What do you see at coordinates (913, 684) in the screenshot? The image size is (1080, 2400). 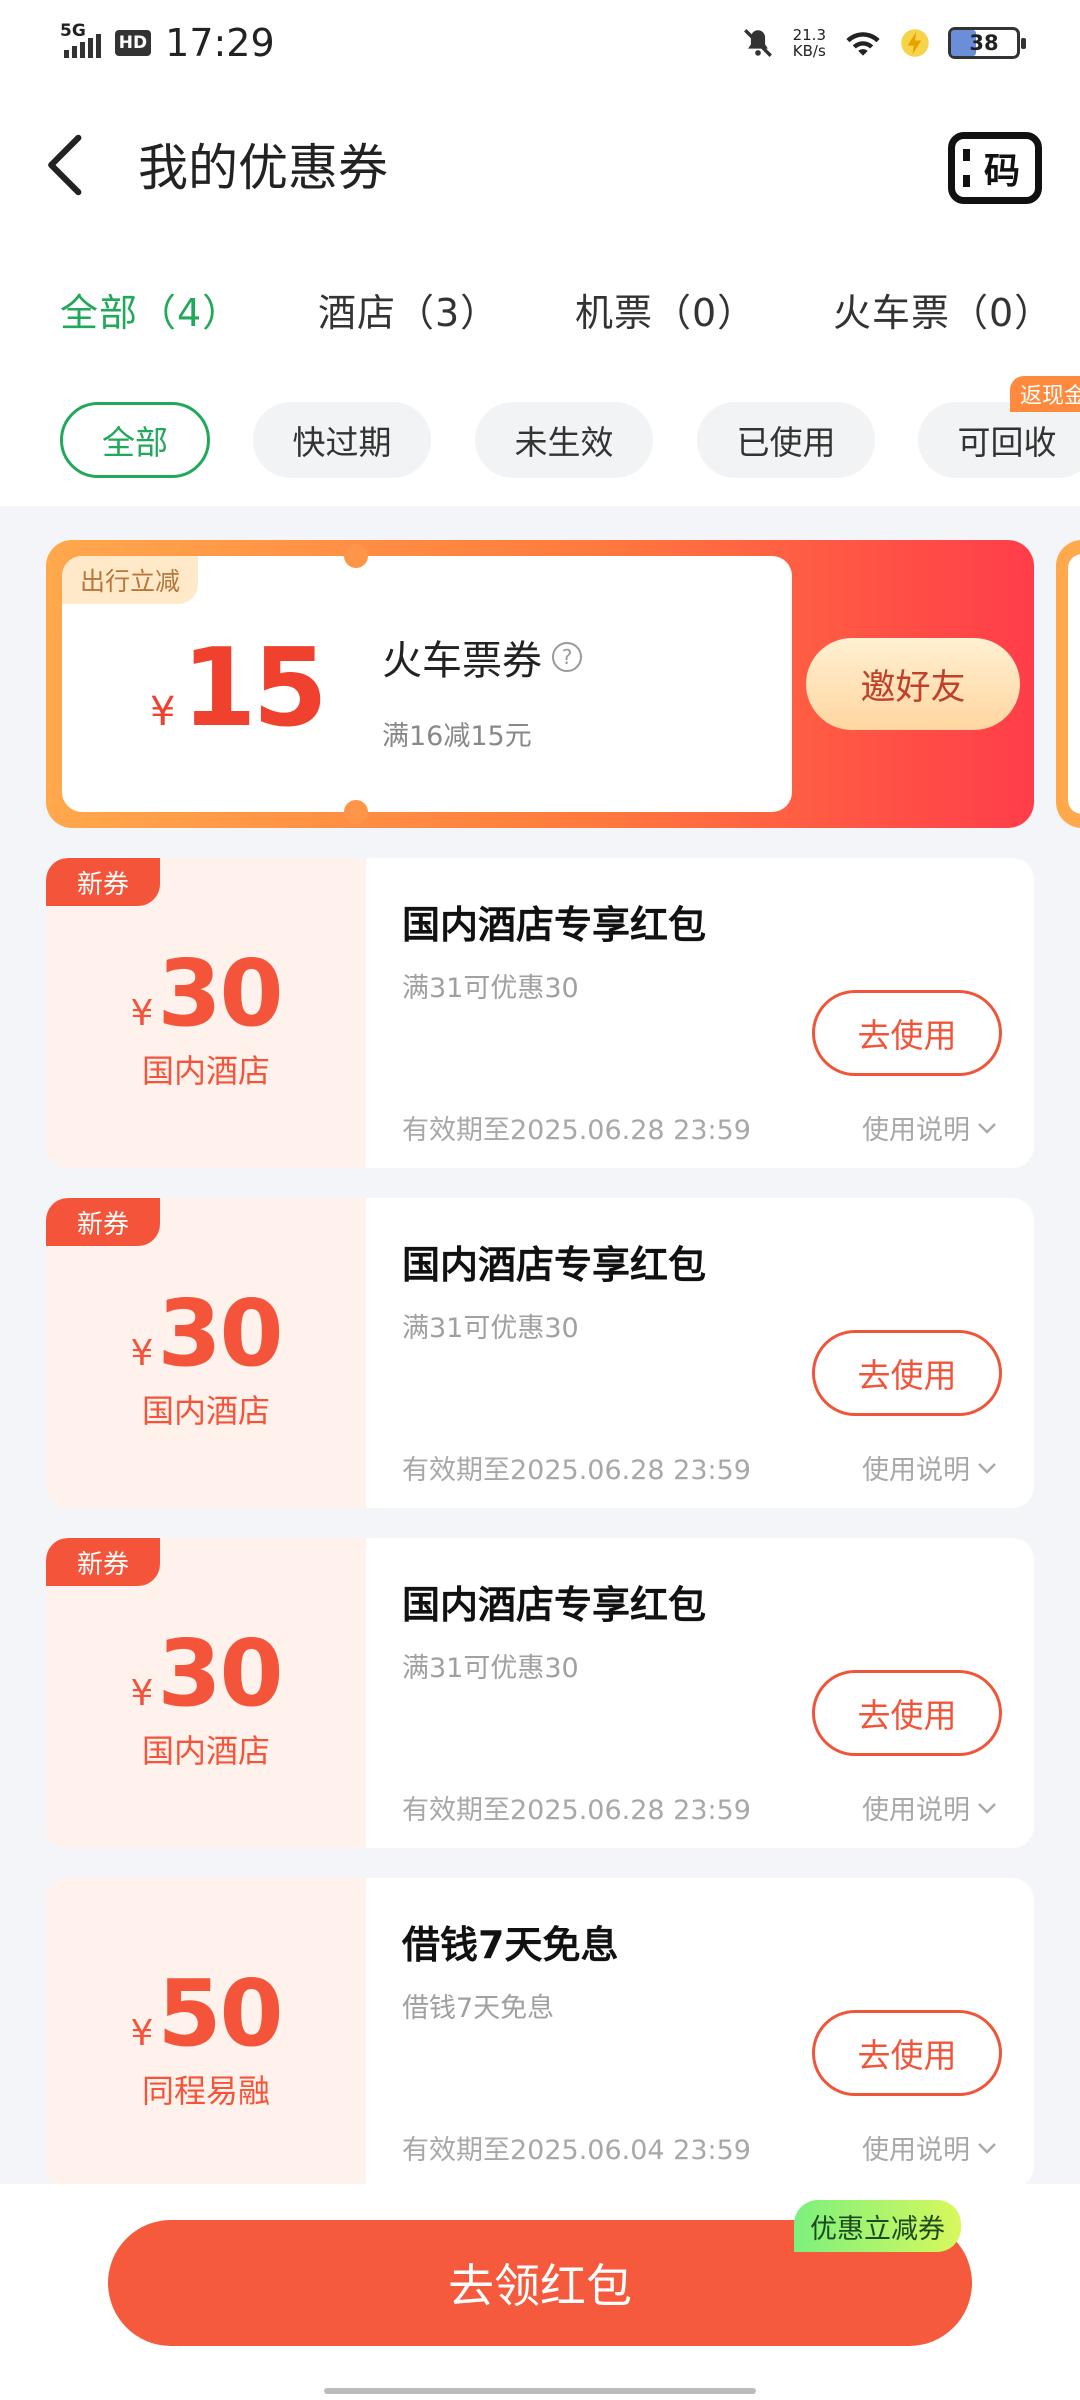 I see `invite-friends-button: 邀好友` at bounding box center [913, 684].